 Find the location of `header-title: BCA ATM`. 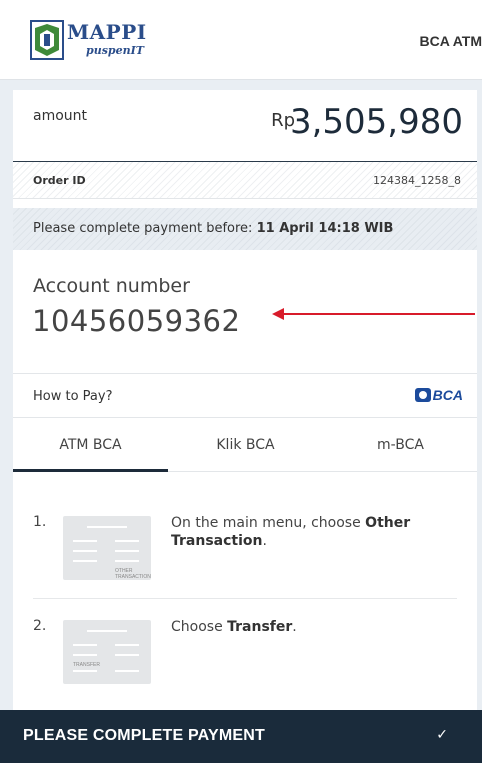

header-title: BCA ATM is located at coordinates (450, 41).